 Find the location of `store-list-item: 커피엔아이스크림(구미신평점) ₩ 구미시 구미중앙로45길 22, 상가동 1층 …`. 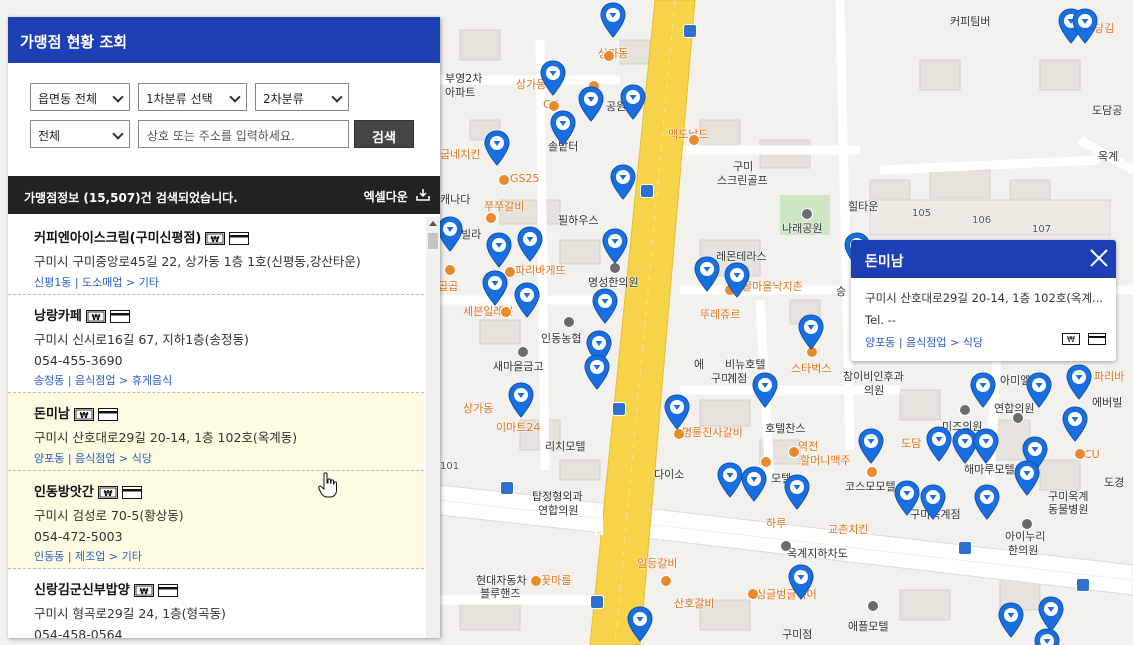

store-list-item: 커피엔아이스크림(구미신평점) ₩ 구미시 구미중앙로45길 22, 상가동 1층 … is located at coordinates (216, 256).